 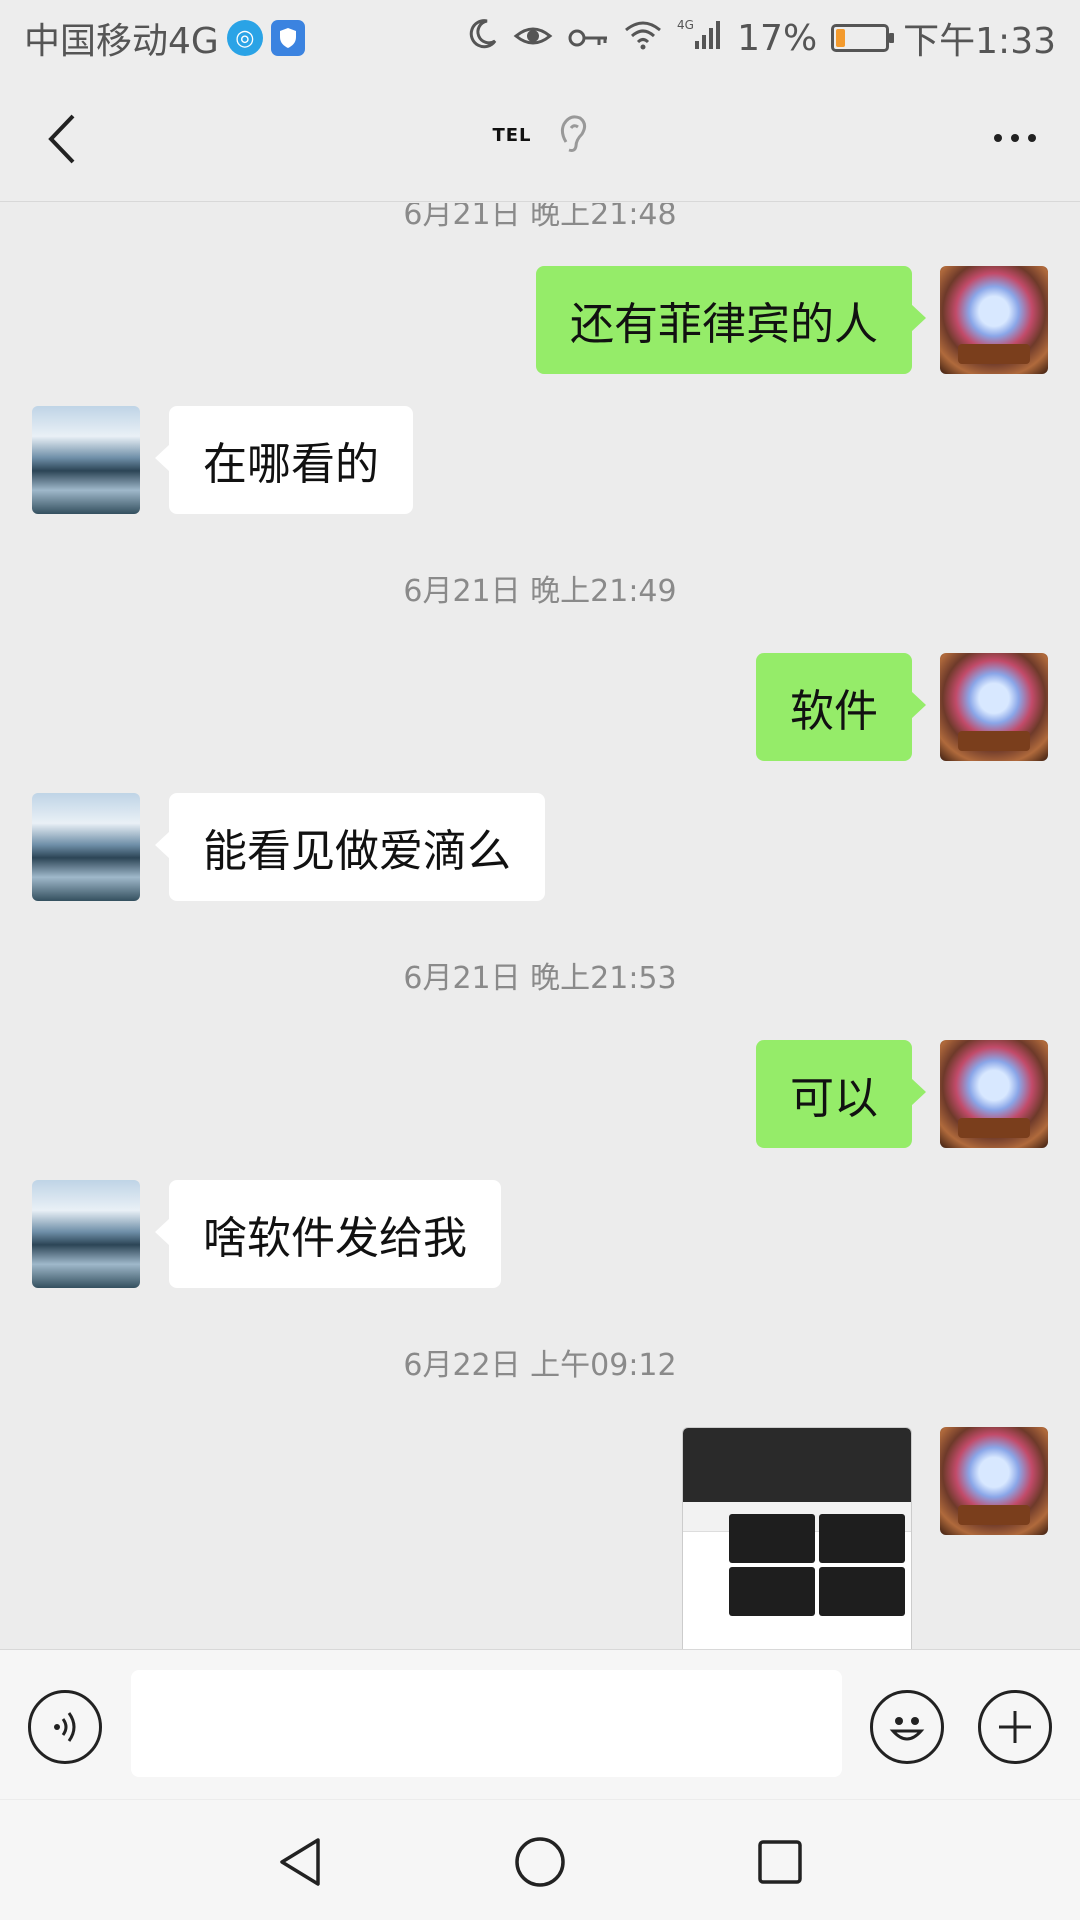 What do you see at coordinates (841, 707) in the screenshot?
I see `message-bubble-self: 软件` at bounding box center [841, 707].